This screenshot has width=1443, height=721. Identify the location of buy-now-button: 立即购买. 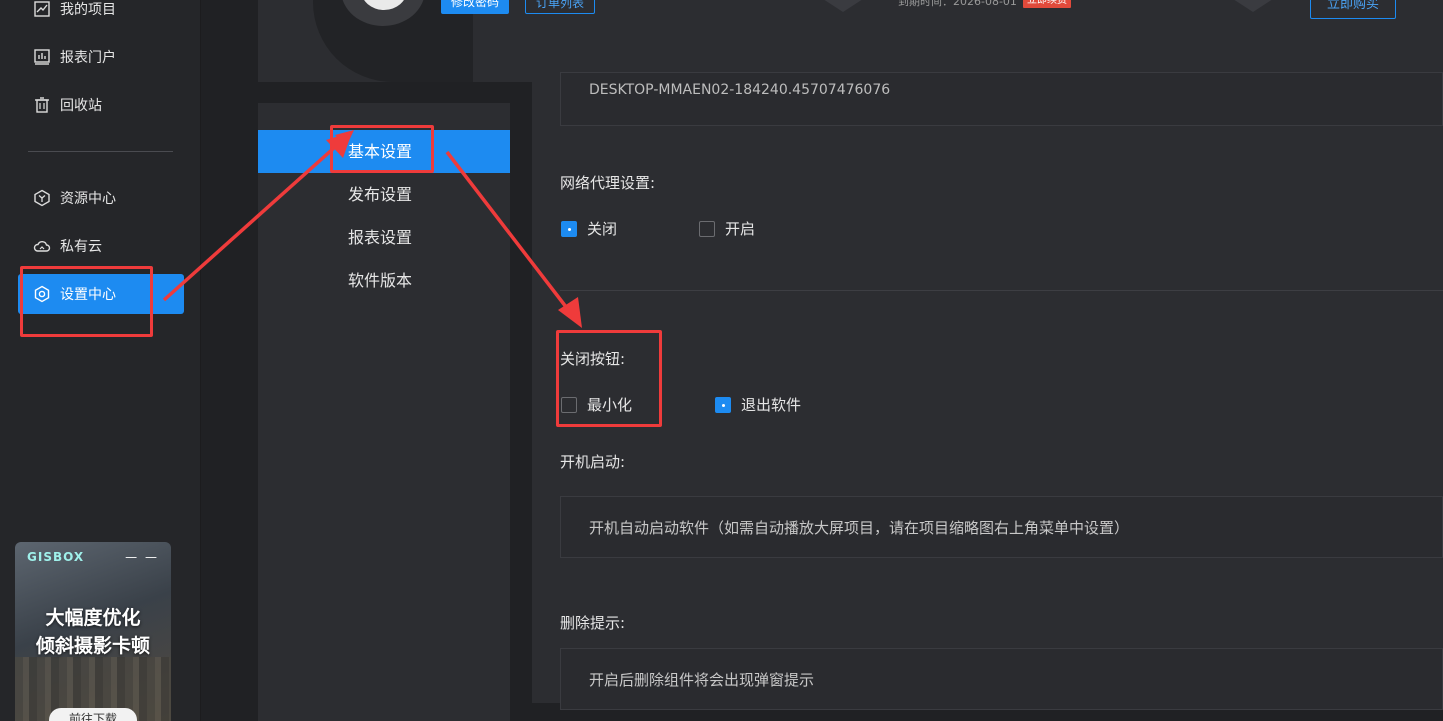
(1353, 9).